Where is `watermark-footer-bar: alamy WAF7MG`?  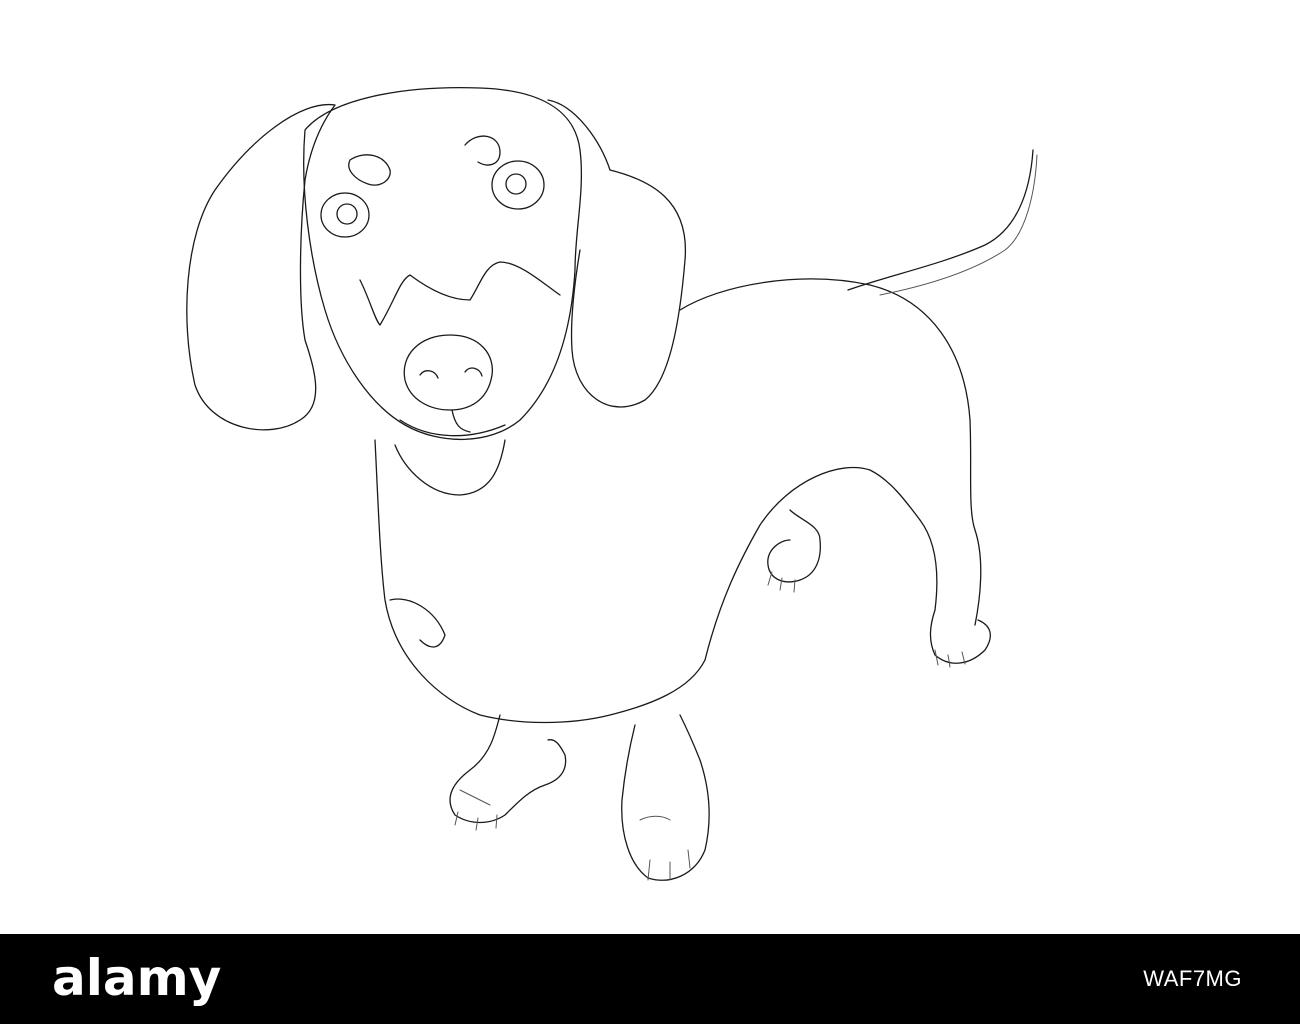
watermark-footer-bar: alamy WAF7MG is located at coordinates (650, 979).